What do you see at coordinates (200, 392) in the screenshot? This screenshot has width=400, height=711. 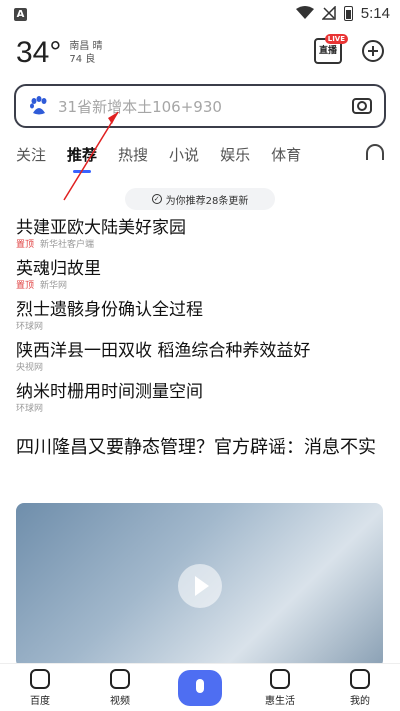 I see `news-title: 纳米时栅用时间测量空间` at bounding box center [200, 392].